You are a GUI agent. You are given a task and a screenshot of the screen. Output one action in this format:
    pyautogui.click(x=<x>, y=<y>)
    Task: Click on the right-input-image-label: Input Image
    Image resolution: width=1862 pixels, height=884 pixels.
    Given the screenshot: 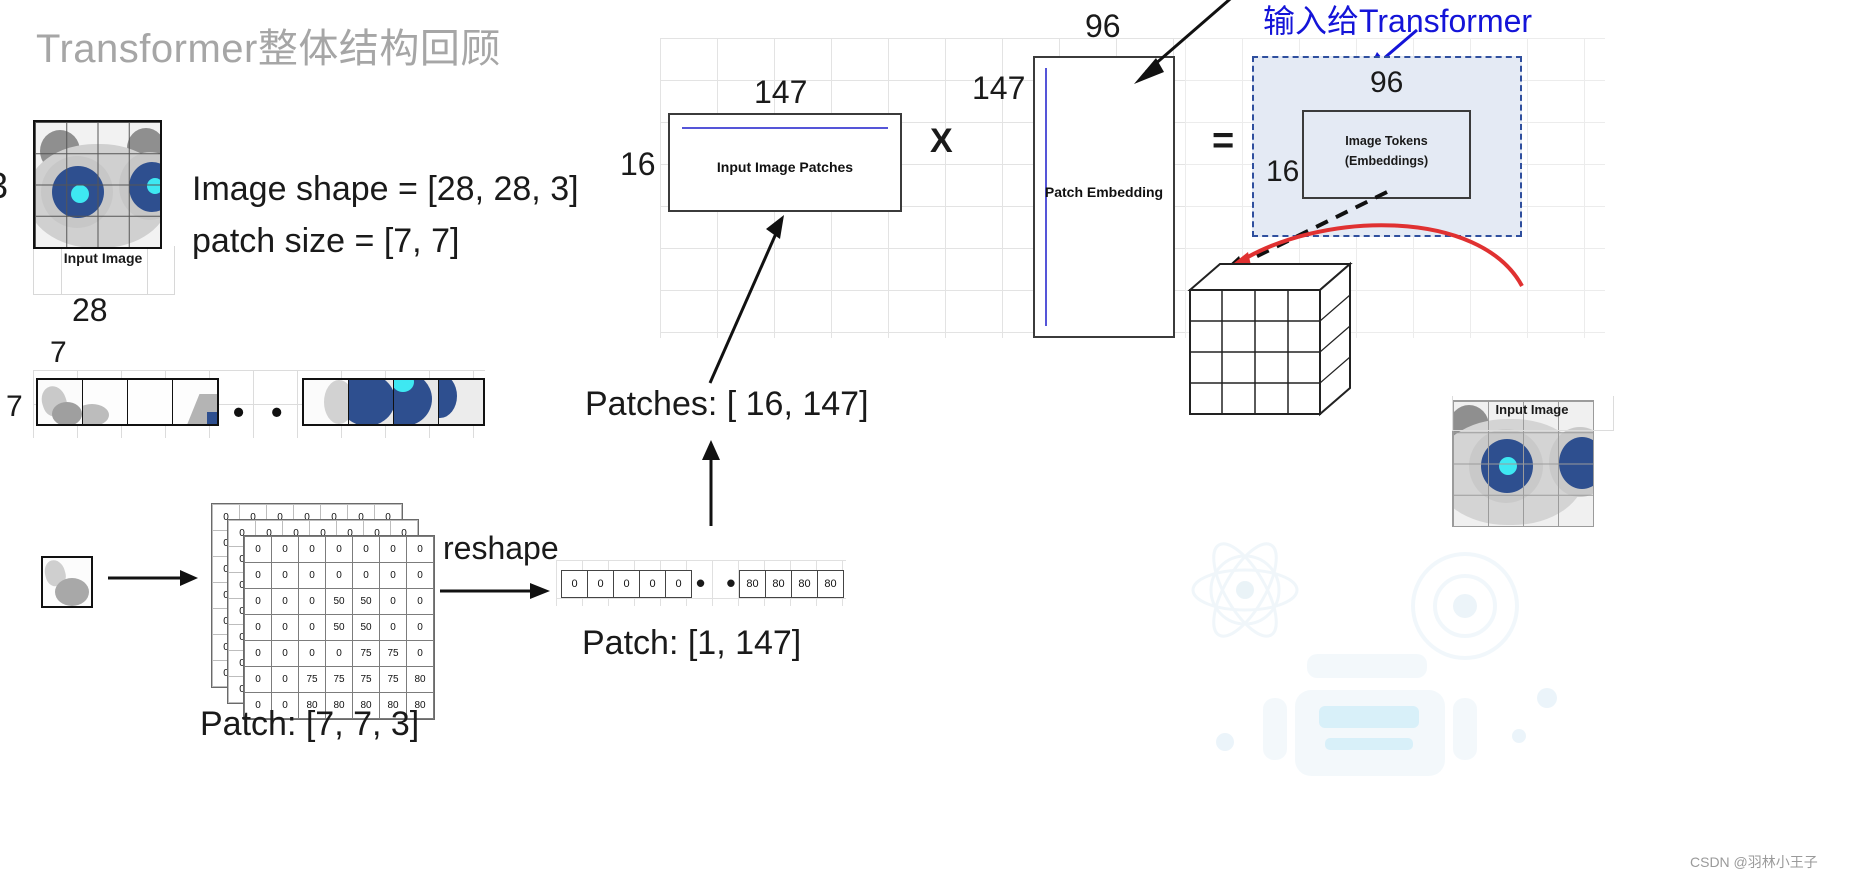 What is the action you would take?
    pyautogui.click(x=1532, y=409)
    